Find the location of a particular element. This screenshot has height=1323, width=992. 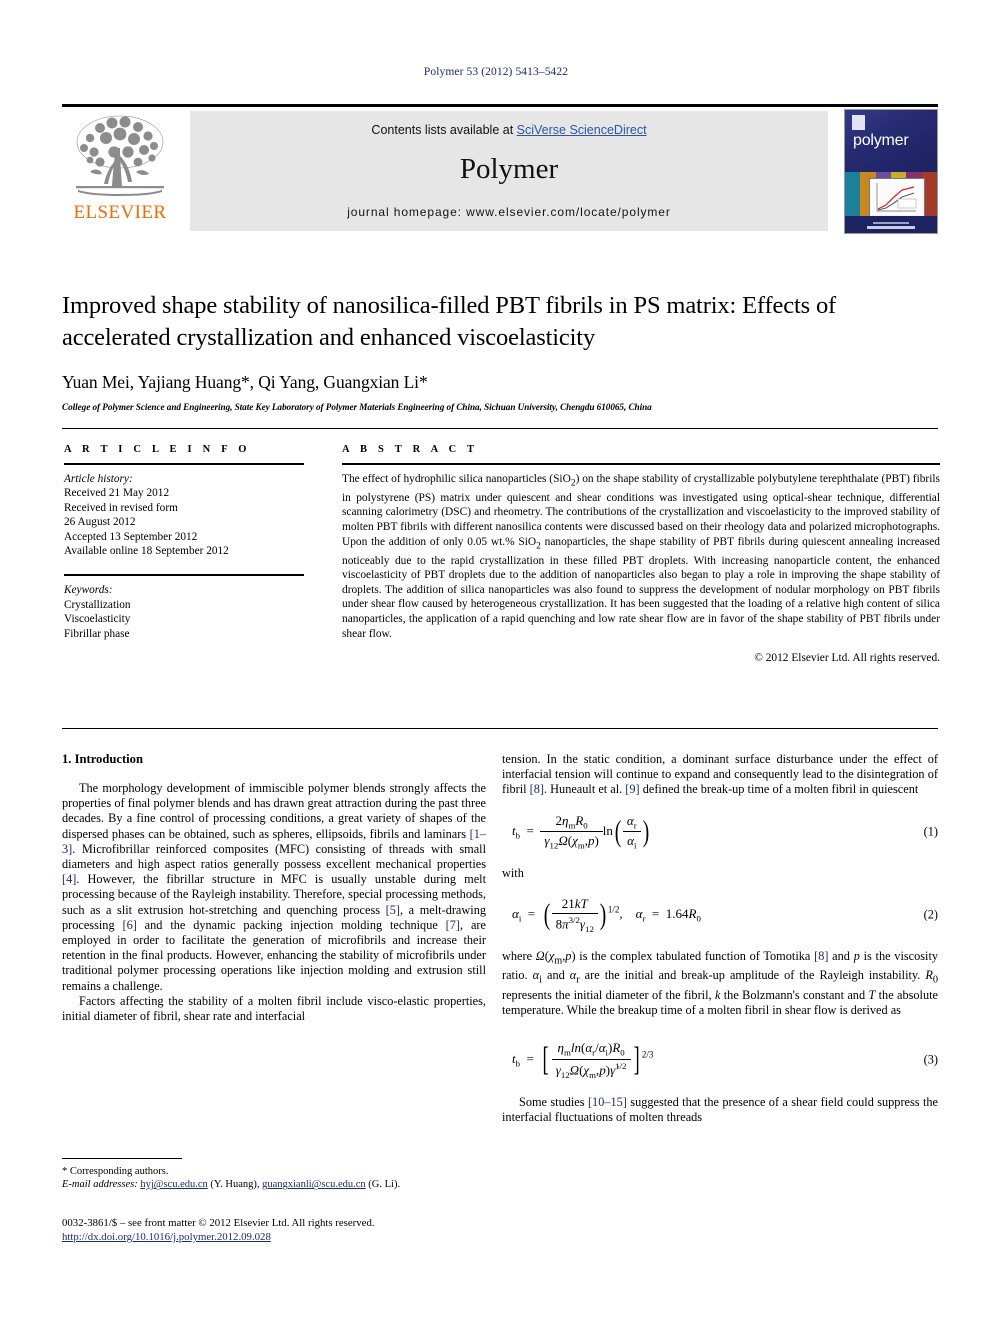

cover-journal-name: polymer is located at coordinates (881, 140).